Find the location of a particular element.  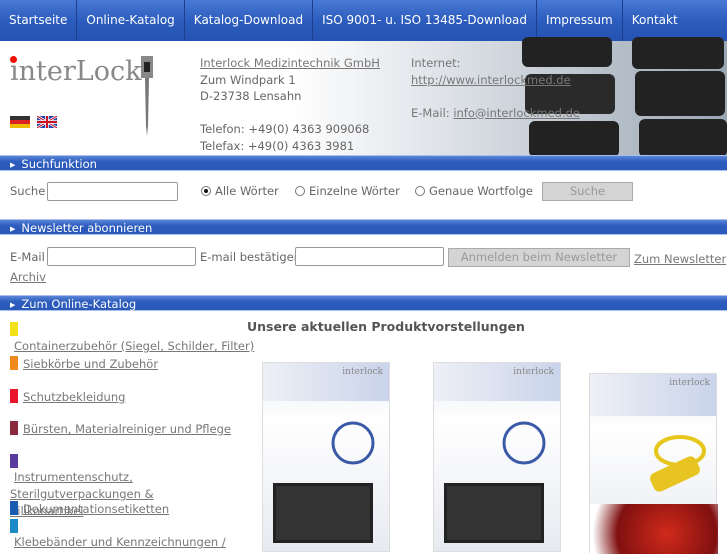

search-label: Suche is located at coordinates (28, 191).